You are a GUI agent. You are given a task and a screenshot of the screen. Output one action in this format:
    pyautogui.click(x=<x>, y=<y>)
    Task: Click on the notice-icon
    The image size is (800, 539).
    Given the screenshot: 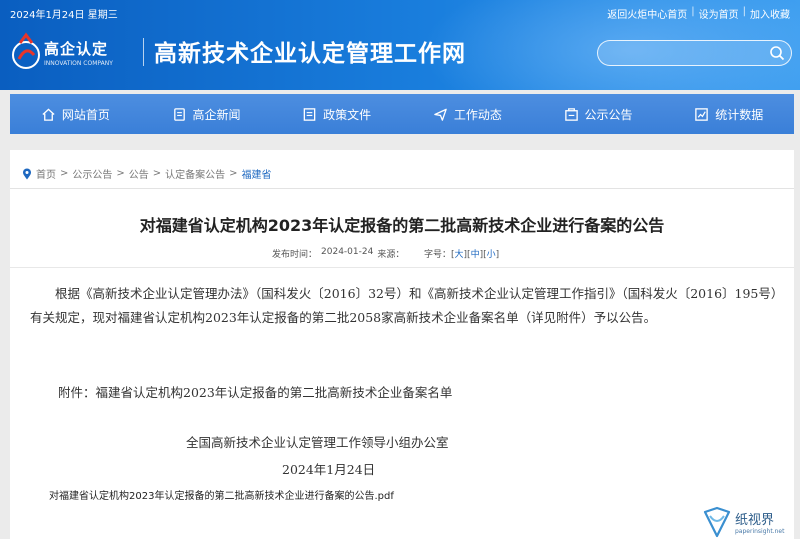 What is the action you would take?
    pyautogui.click(x=571, y=114)
    